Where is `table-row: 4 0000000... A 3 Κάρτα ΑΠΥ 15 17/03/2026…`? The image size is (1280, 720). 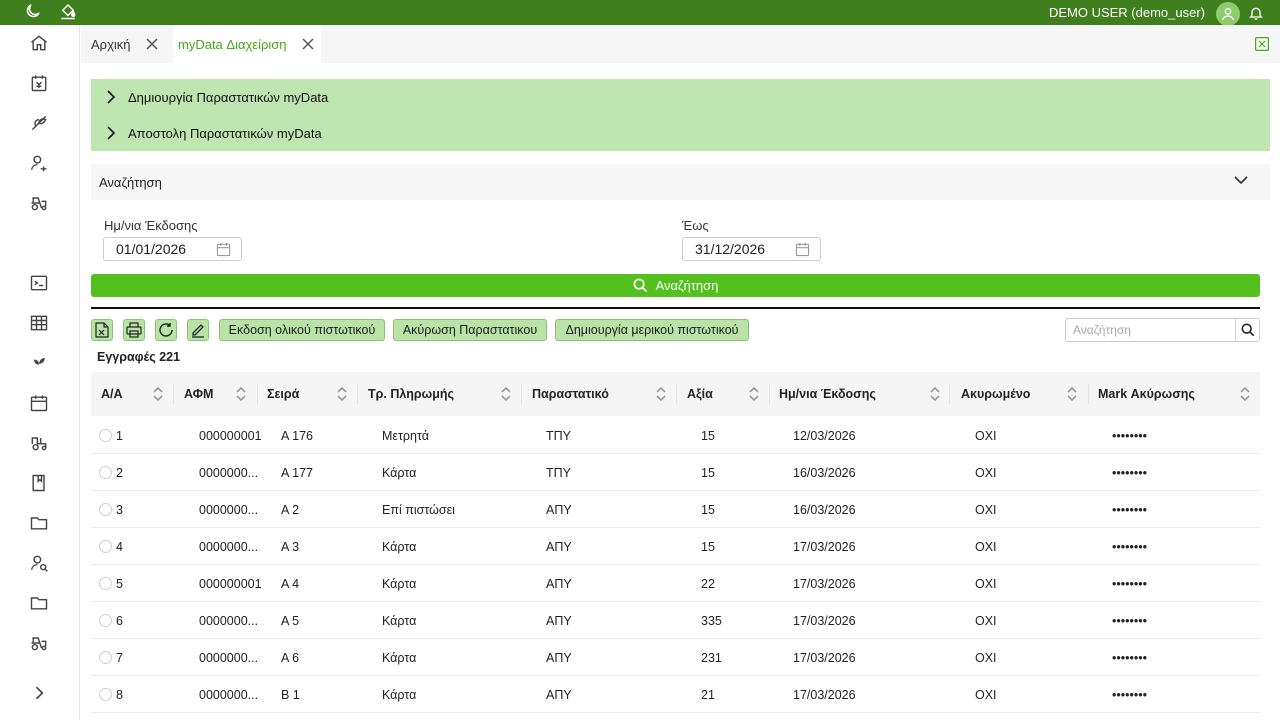
table-row: 4 0000000... A 3 Κάρτα ΑΠΥ 15 17/03/2026… is located at coordinates (675, 546).